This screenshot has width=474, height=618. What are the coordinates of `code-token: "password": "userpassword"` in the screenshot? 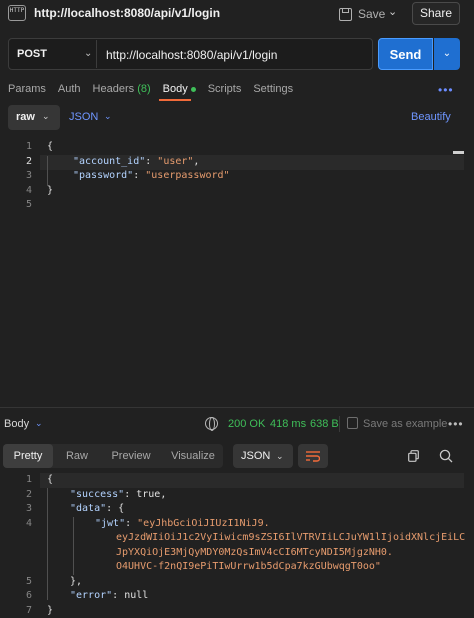 It's located at (151, 175).